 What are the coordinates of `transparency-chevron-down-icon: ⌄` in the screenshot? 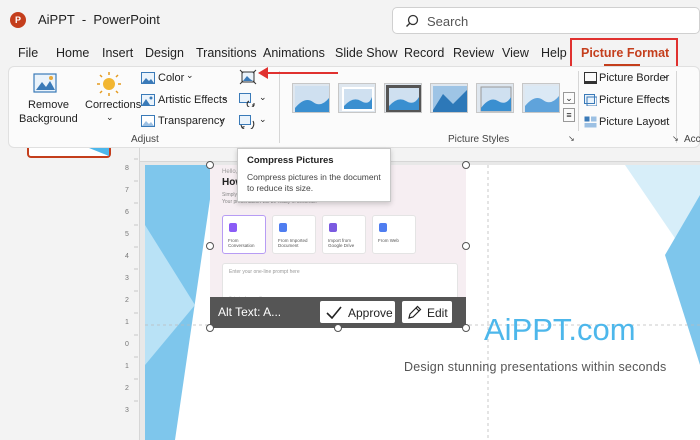 It's located at (222, 118).